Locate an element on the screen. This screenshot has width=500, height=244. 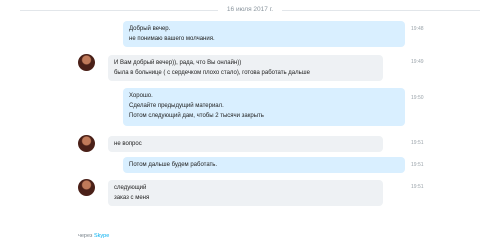
divider-line-right is located at coordinates (381, 10).